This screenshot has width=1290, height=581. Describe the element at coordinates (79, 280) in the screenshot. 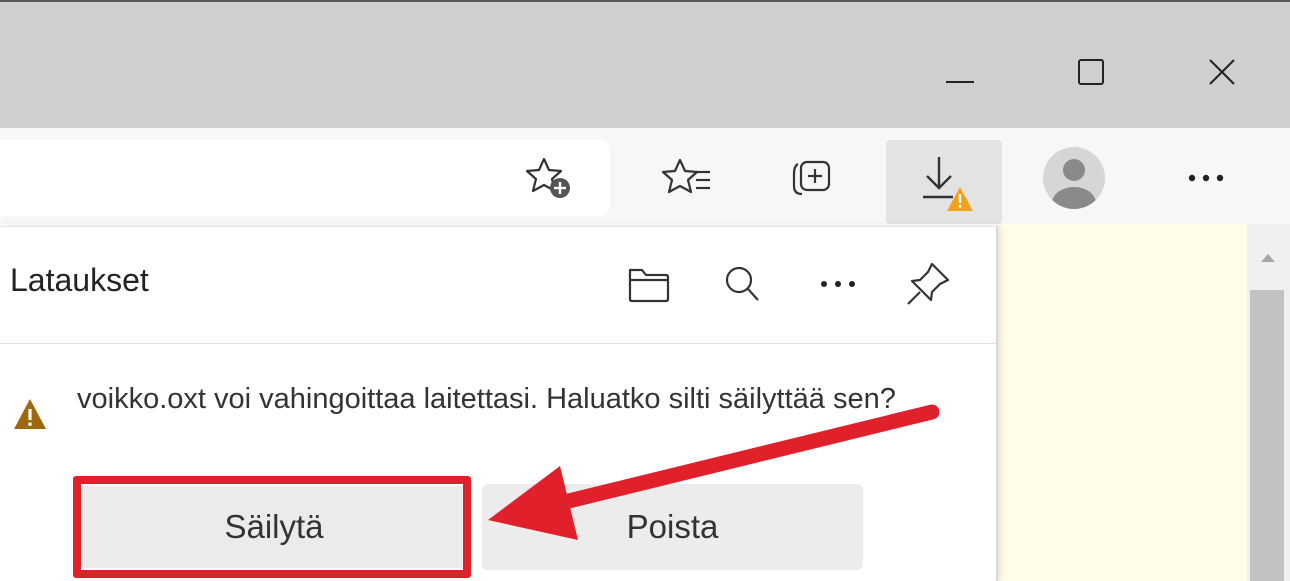

I see `panel-title: Lataukset` at that location.